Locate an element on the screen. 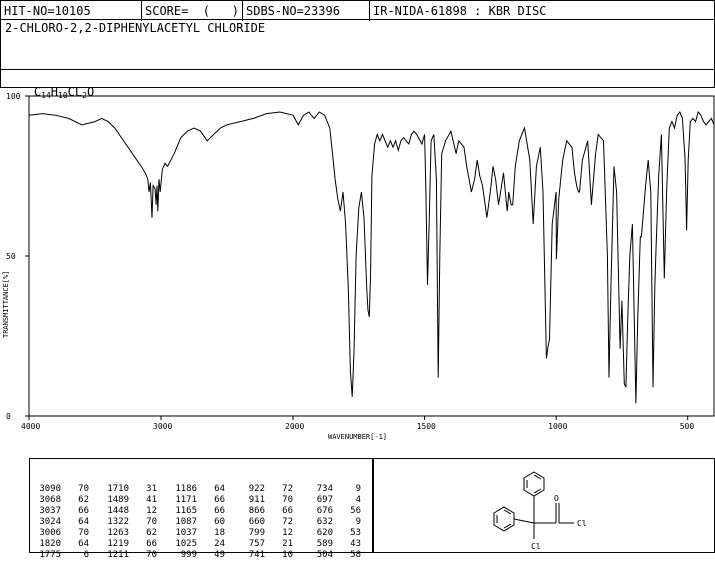  peak-transmittance: 21 is located at coordinates (287, 544).